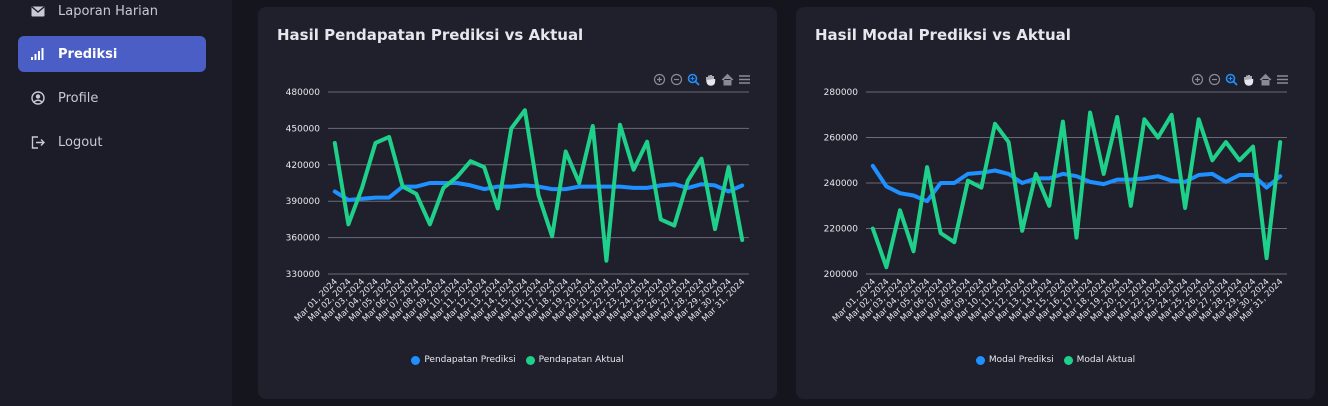 The image size is (1328, 406). What do you see at coordinates (841, 275) in the screenshot?
I see `y-tick-label: 200000` at bounding box center [841, 275].